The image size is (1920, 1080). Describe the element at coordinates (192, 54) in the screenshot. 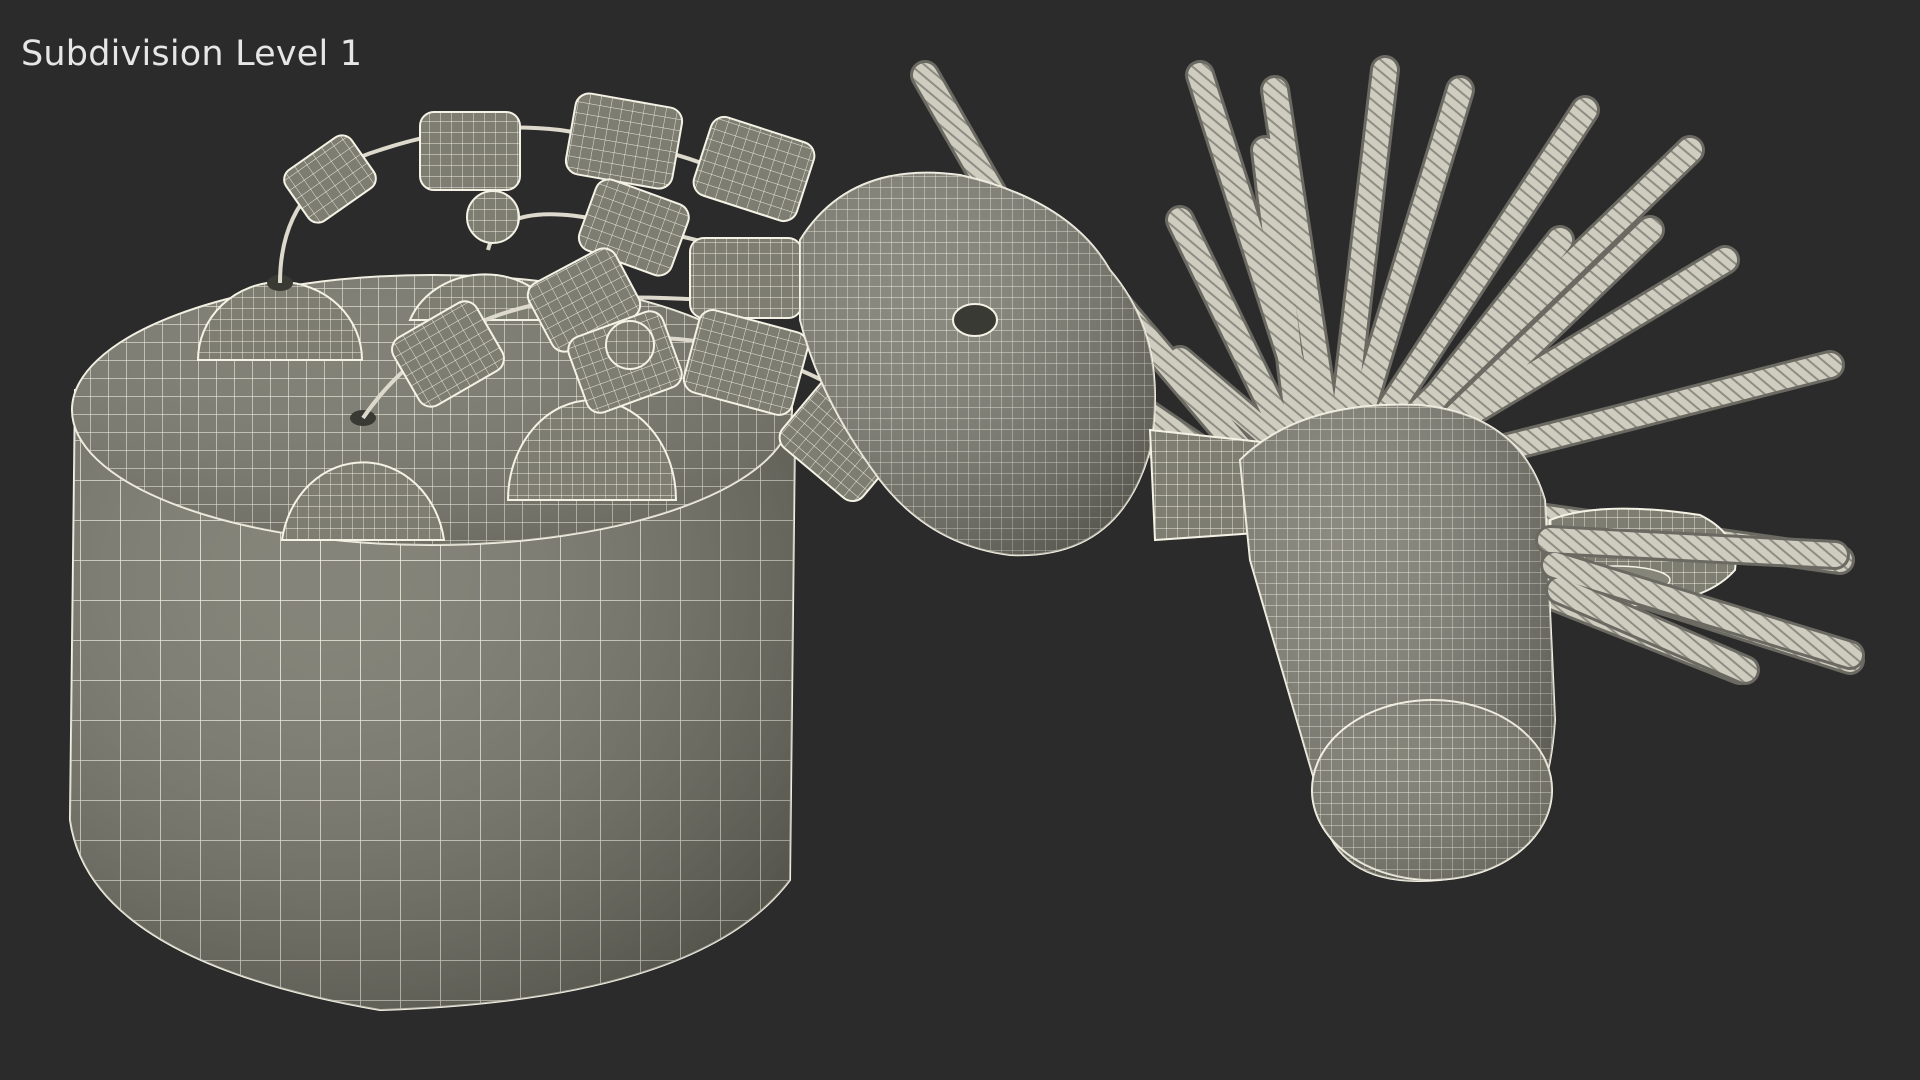

I see `subdivision-level-label: Subdivision Level 1` at that location.